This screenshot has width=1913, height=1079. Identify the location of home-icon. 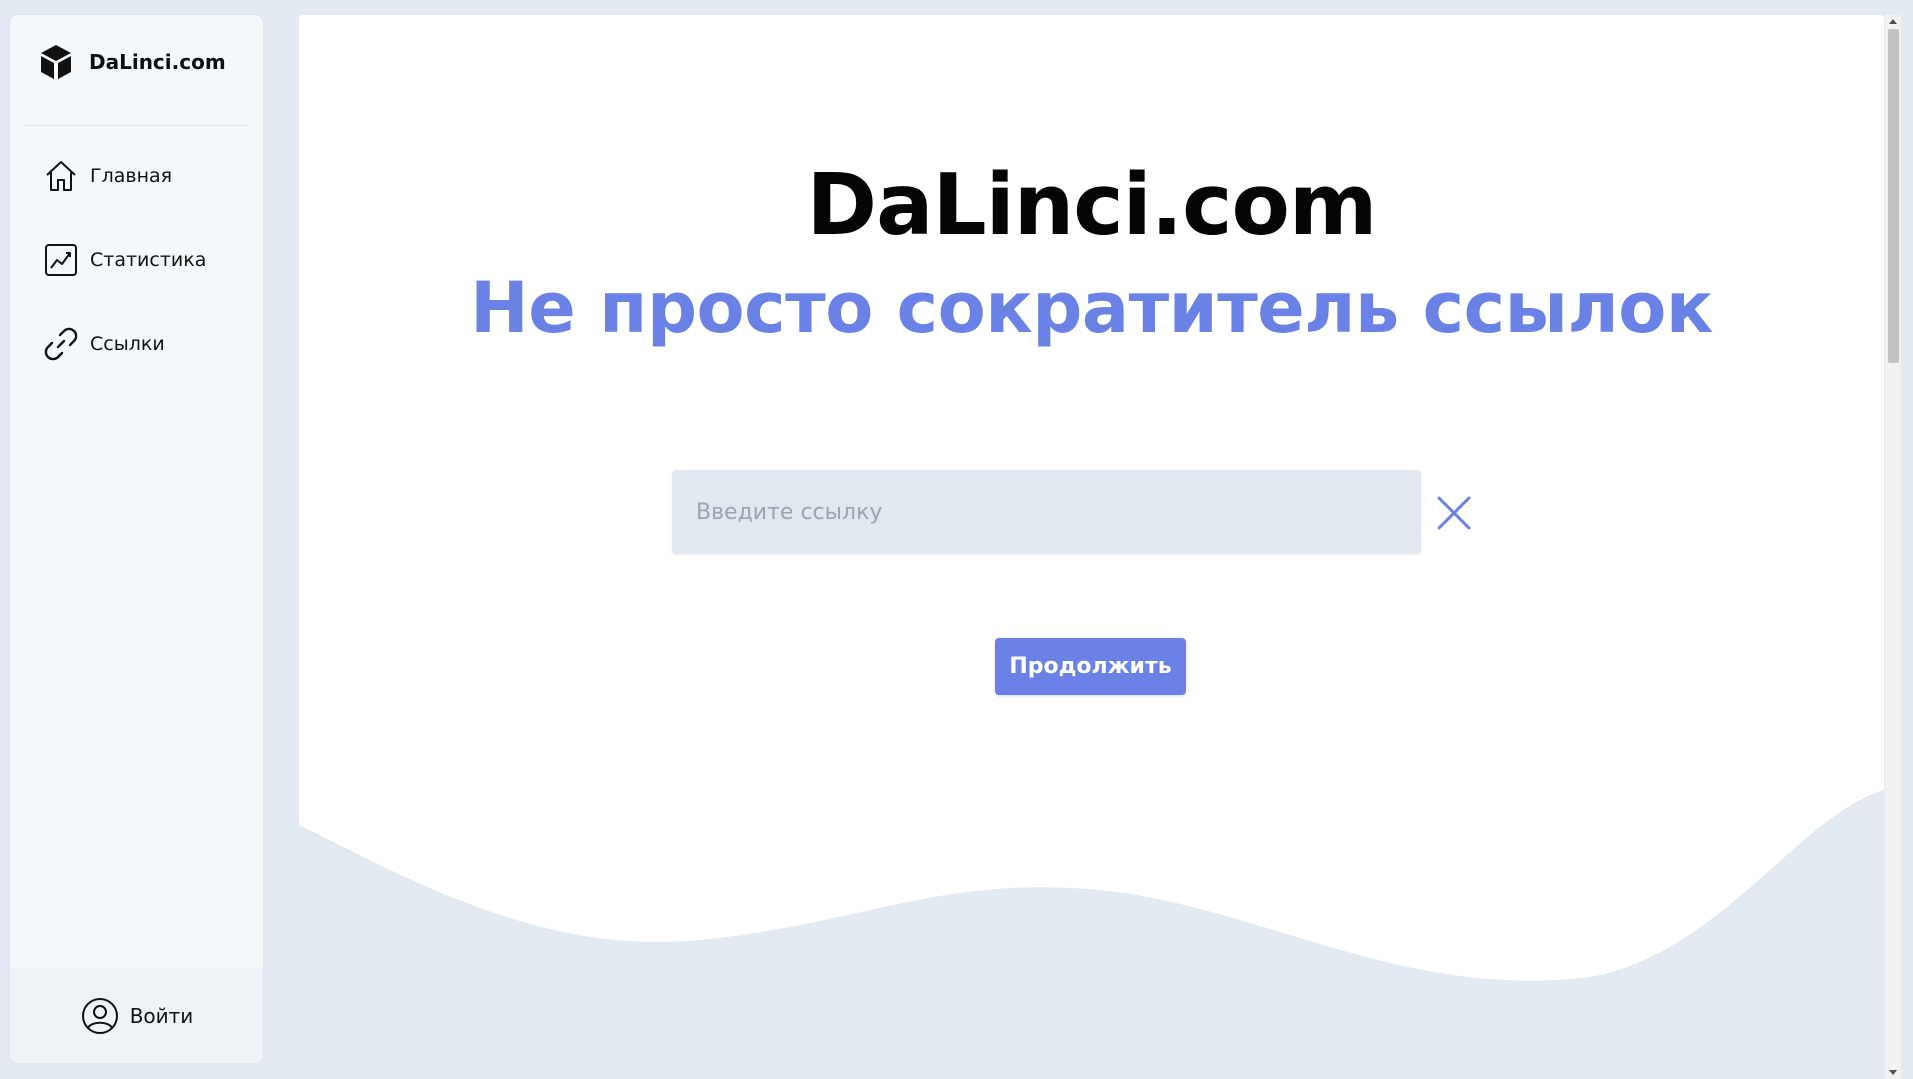
(61, 176).